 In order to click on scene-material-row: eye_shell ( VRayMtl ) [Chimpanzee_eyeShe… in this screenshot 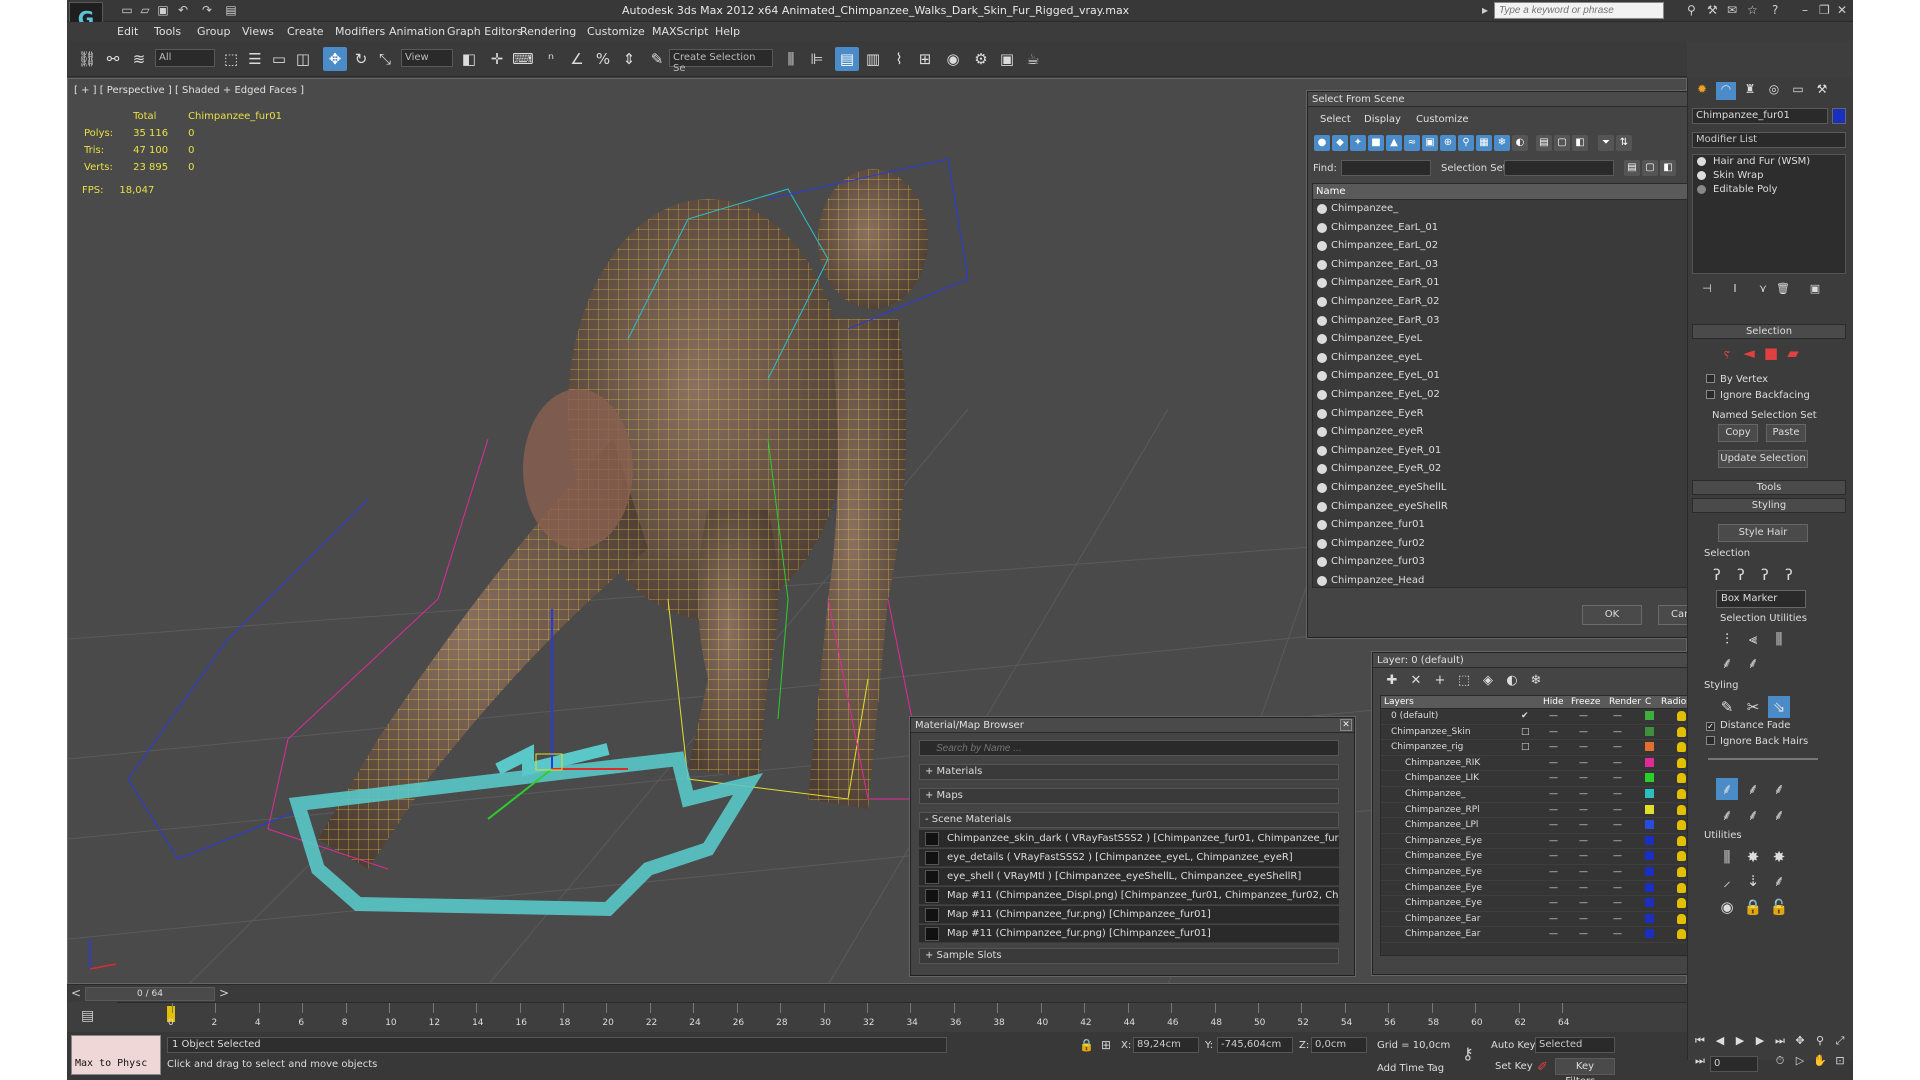, I will do `click(1129, 877)`.